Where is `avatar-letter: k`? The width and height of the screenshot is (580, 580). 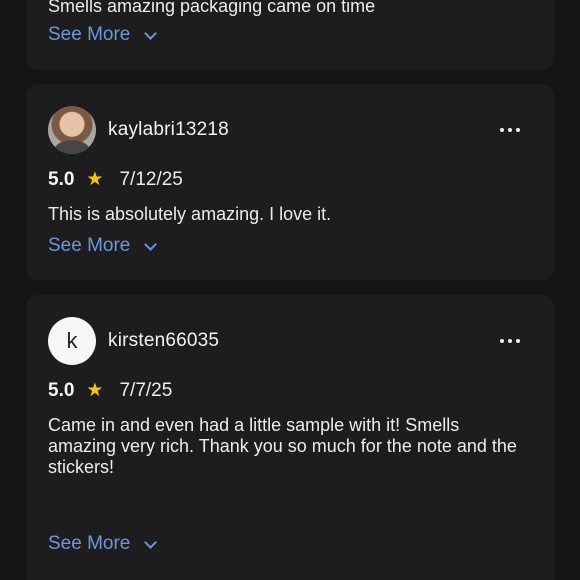
avatar-letter: k is located at coordinates (72, 340).